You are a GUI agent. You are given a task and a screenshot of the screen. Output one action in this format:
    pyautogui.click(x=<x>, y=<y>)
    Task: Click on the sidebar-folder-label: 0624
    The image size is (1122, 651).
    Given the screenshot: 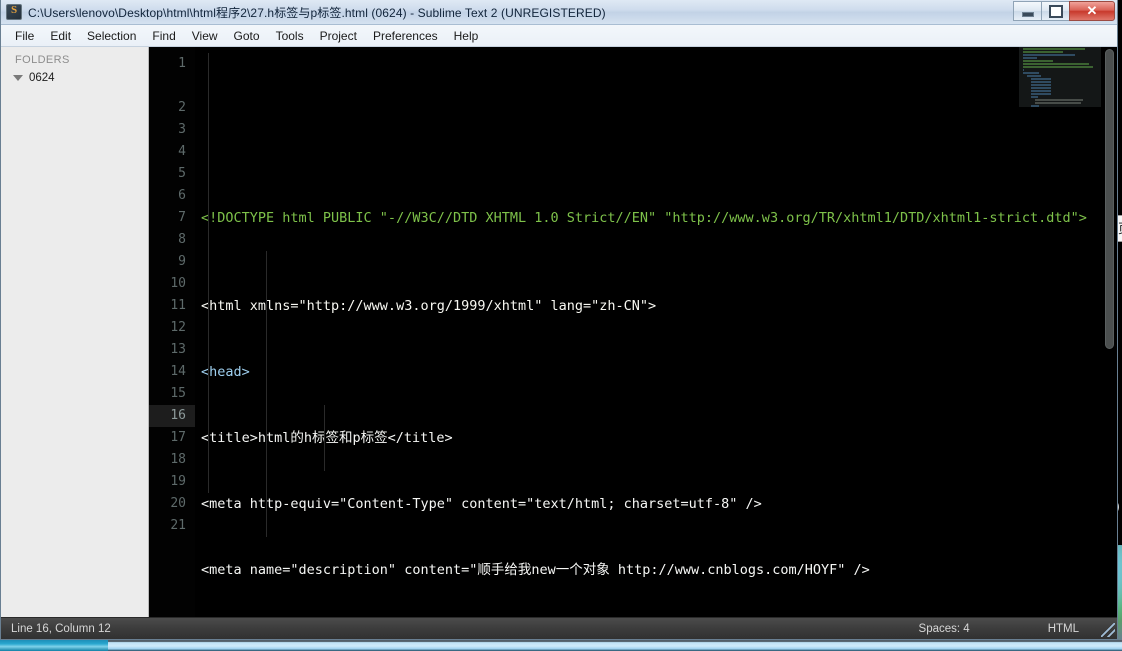 What is the action you would take?
    pyautogui.click(x=42, y=78)
    